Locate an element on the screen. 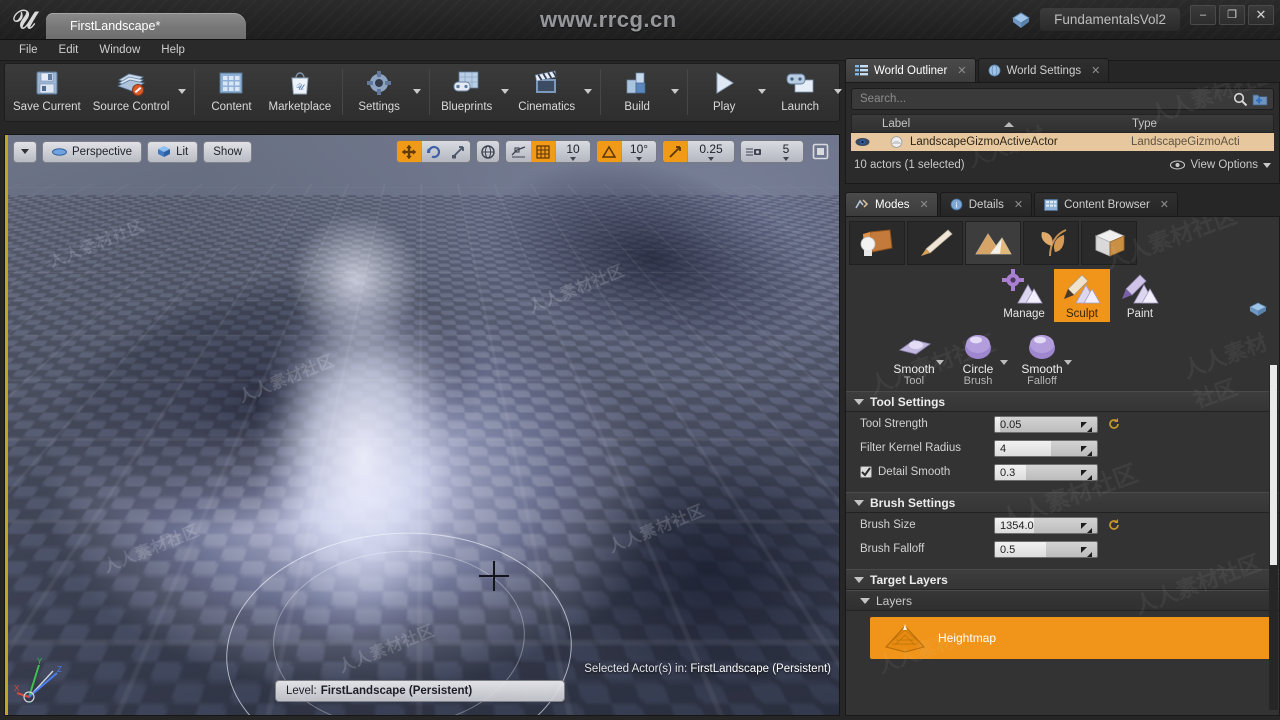 The width and height of the screenshot is (1280, 720). rotate-mode-icon is located at coordinates (434, 151).